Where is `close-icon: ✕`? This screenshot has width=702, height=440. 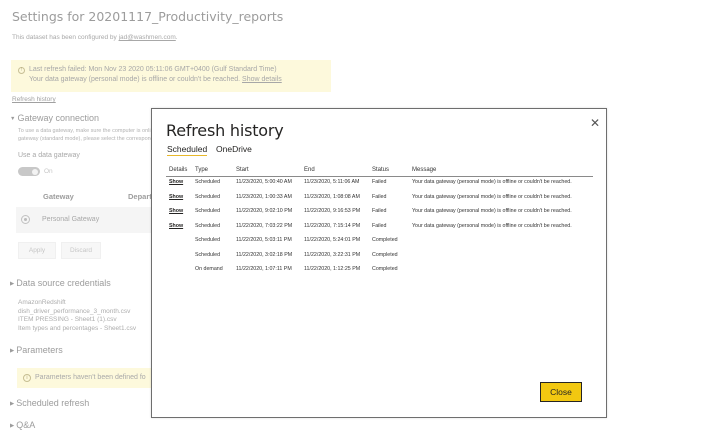 close-icon: ✕ is located at coordinates (595, 123).